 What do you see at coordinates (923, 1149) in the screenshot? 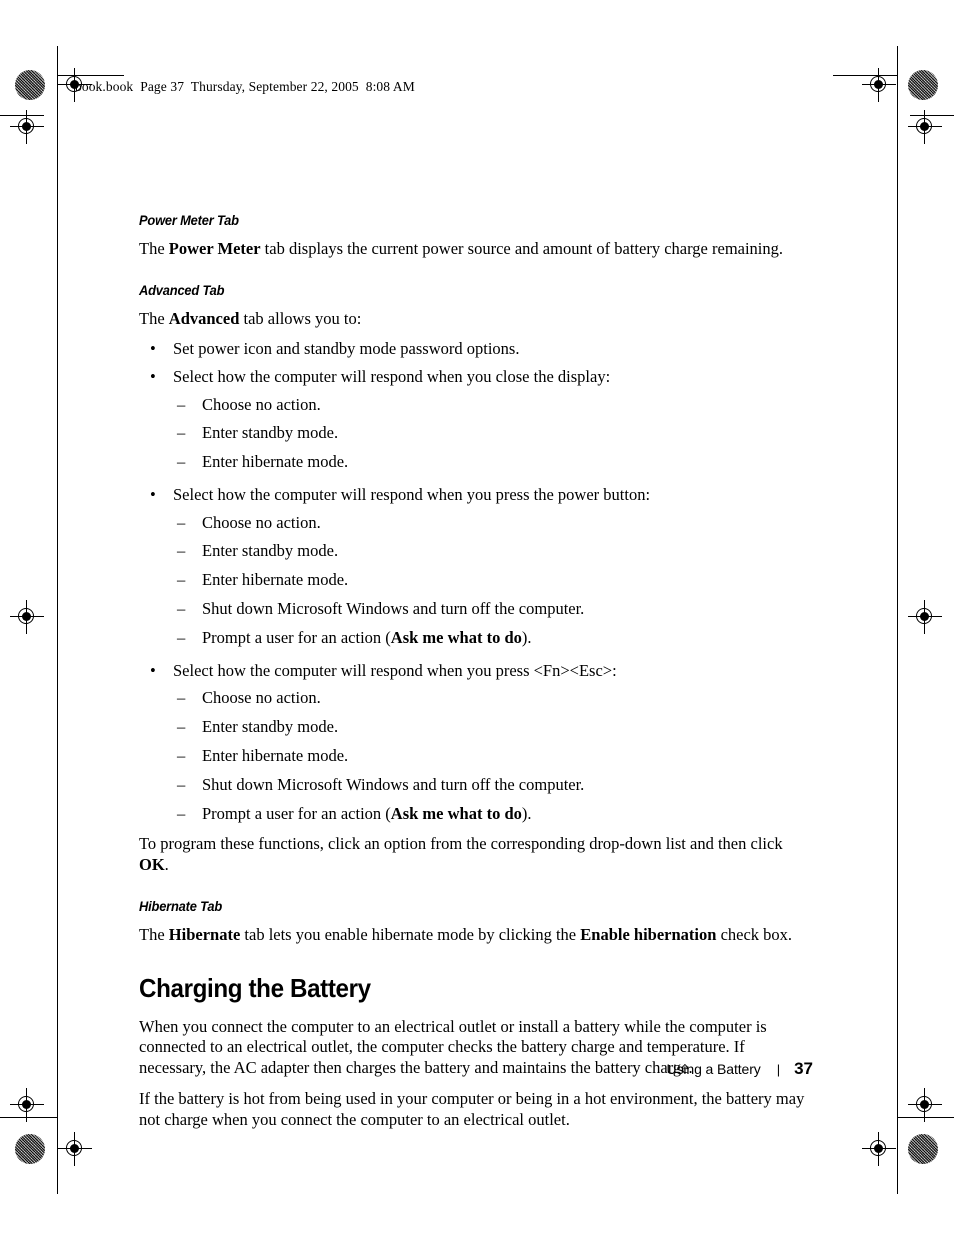
I see `halftone-swatch-bottom-right` at bounding box center [923, 1149].